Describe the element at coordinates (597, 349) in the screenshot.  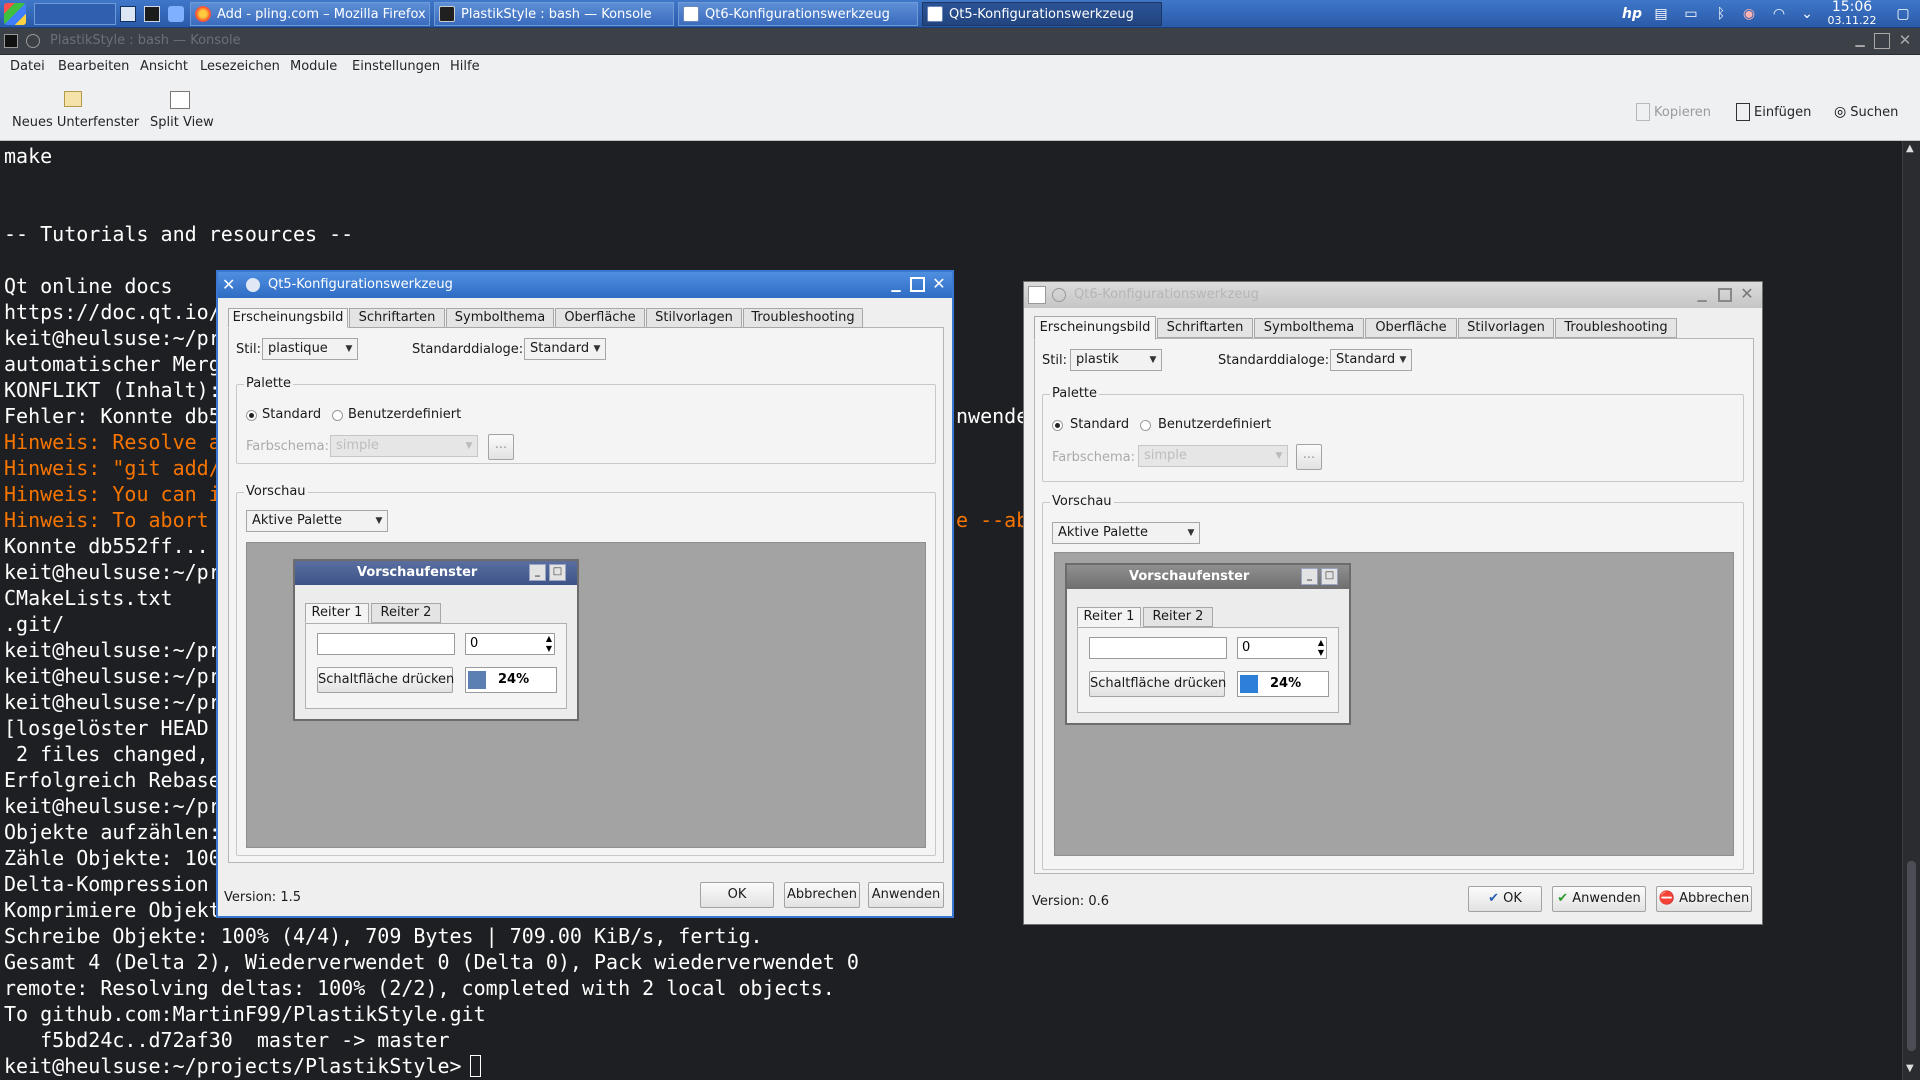
I see `chevron-down-icon: ▼` at that location.